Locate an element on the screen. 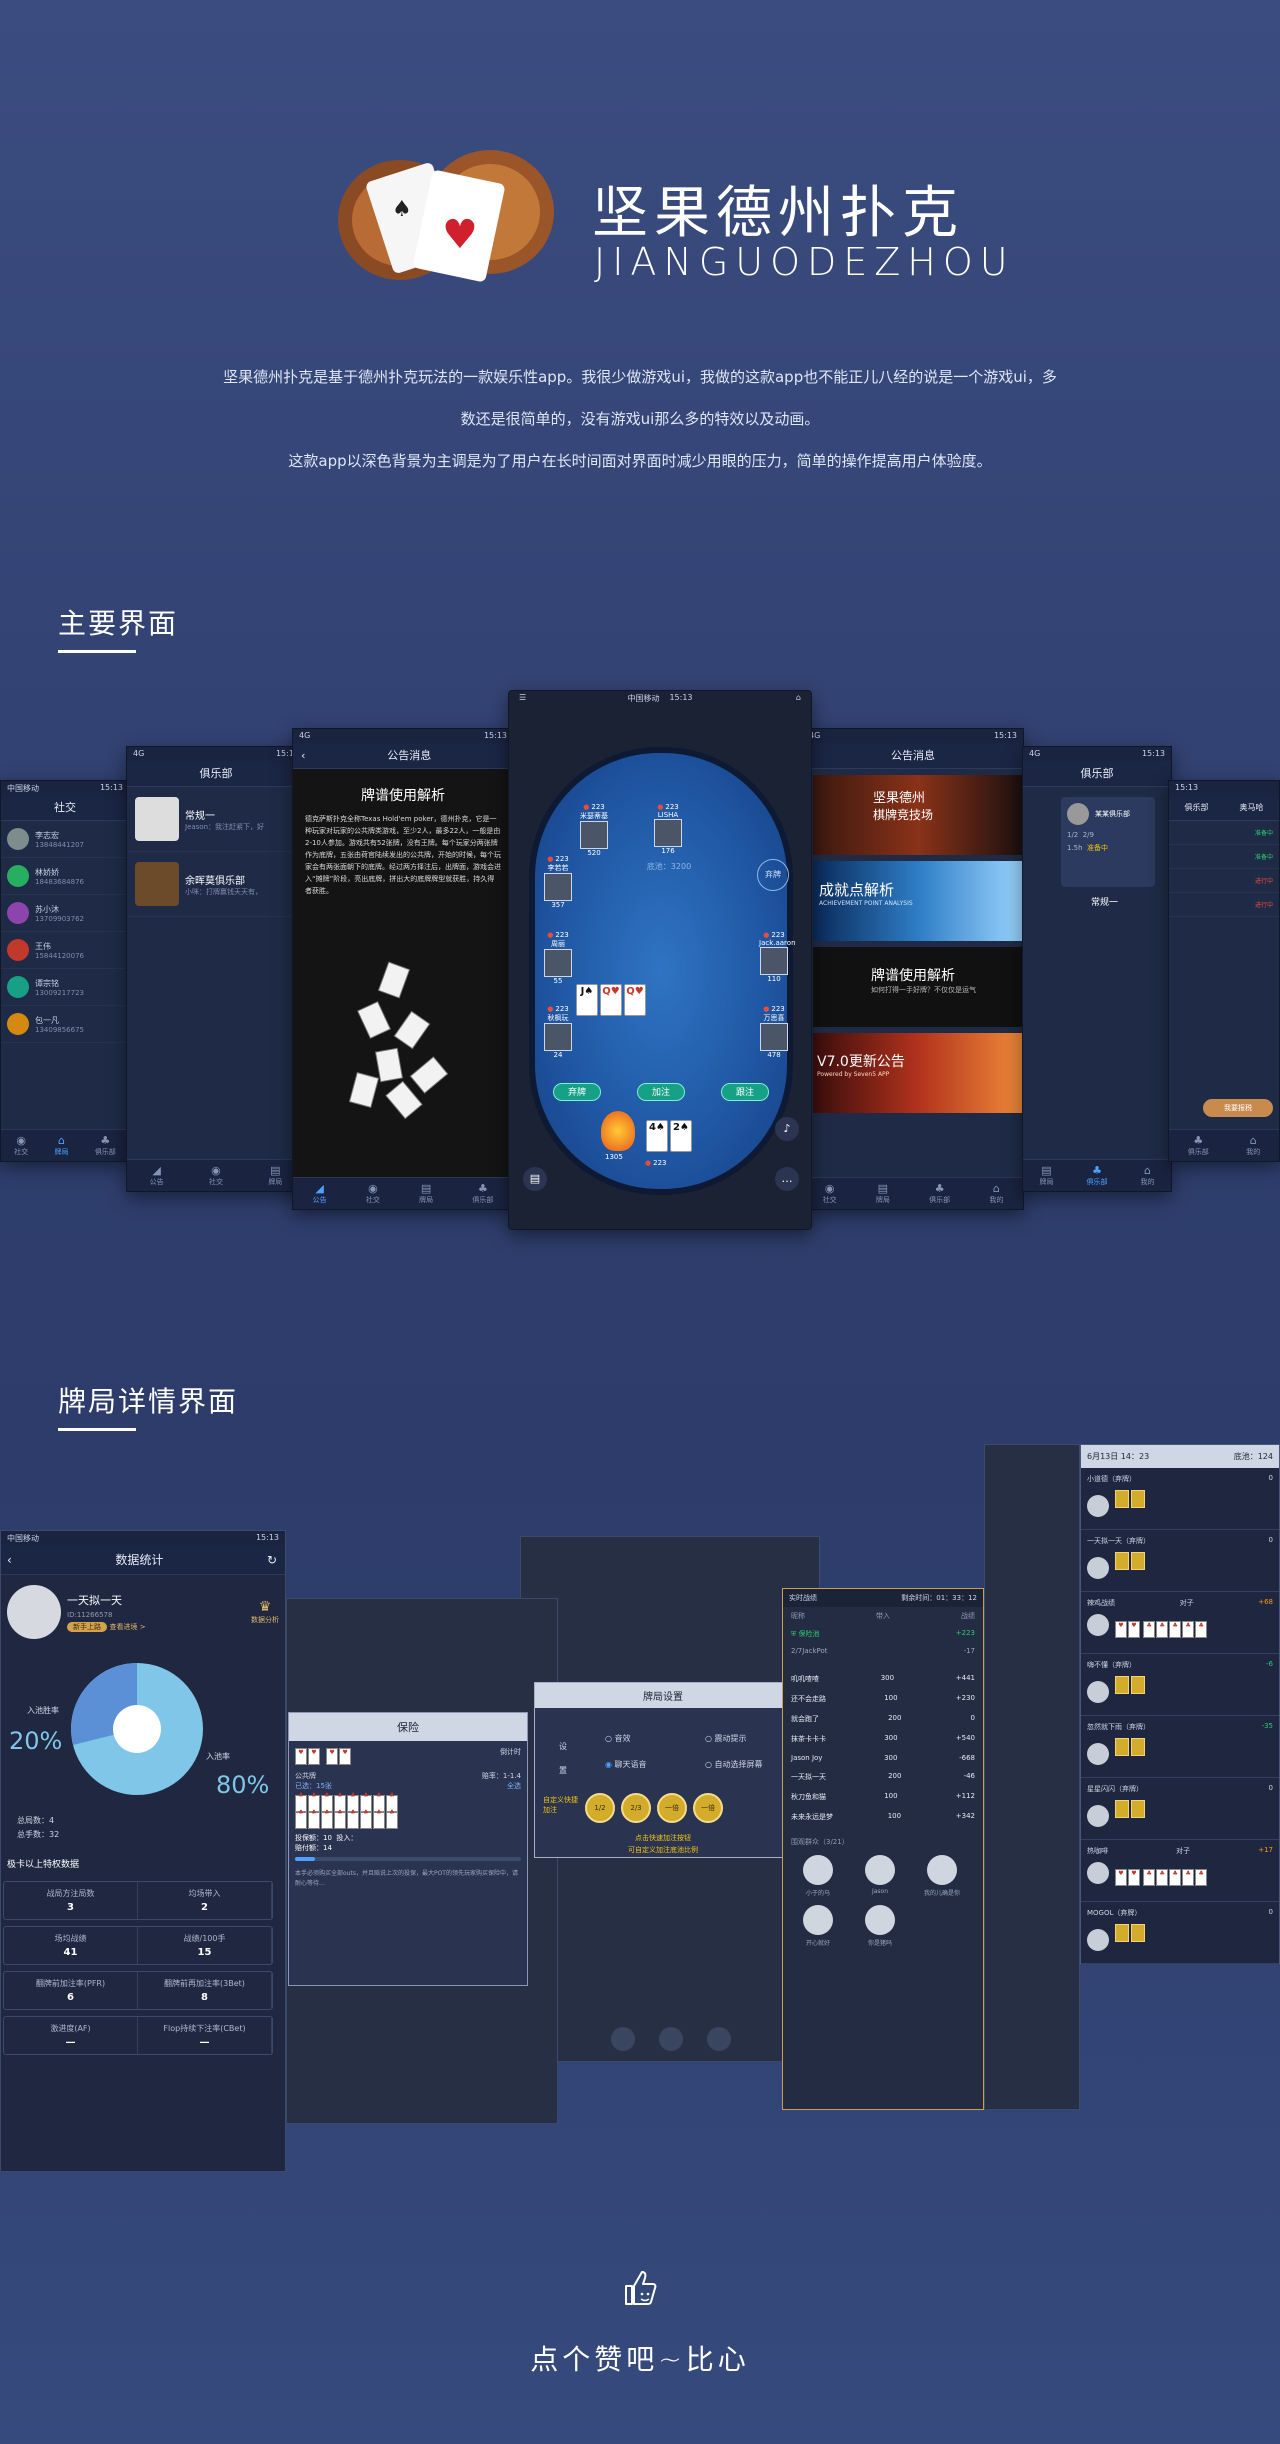  club-item: 常规一 Jeason：我注赶紧下，好 is located at coordinates (216, 819).